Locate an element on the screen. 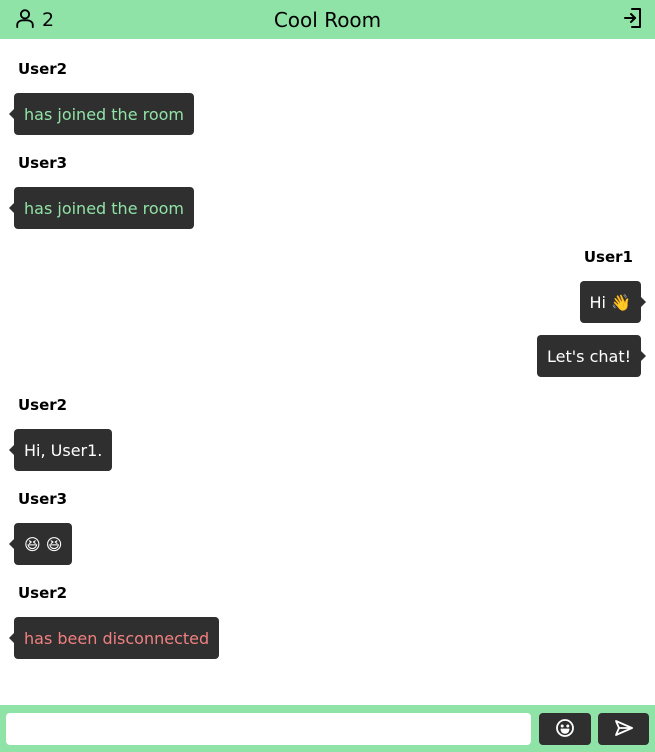 The image size is (655, 752). online-users: 2 is located at coordinates (34, 20).